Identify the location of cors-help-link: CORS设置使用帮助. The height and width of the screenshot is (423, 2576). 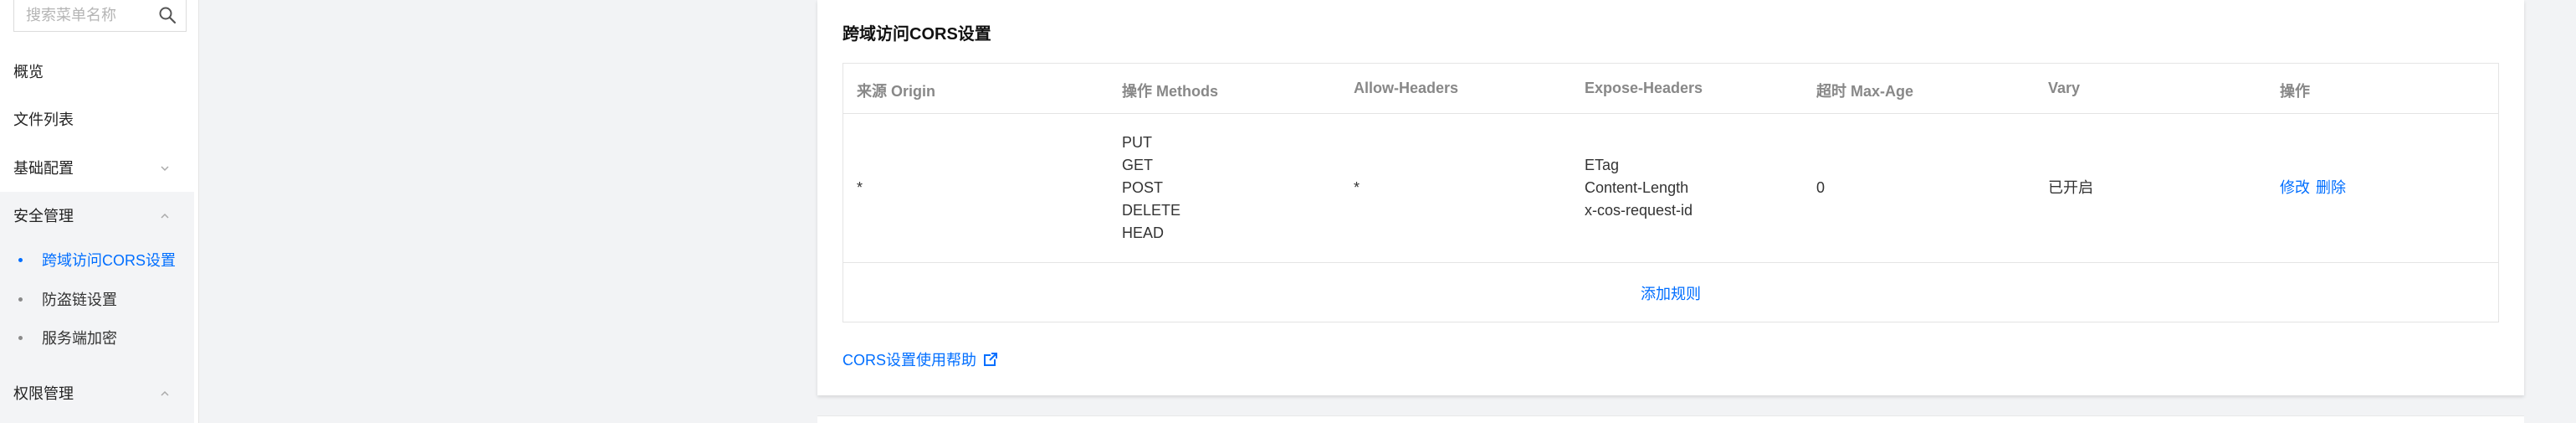
(920, 359).